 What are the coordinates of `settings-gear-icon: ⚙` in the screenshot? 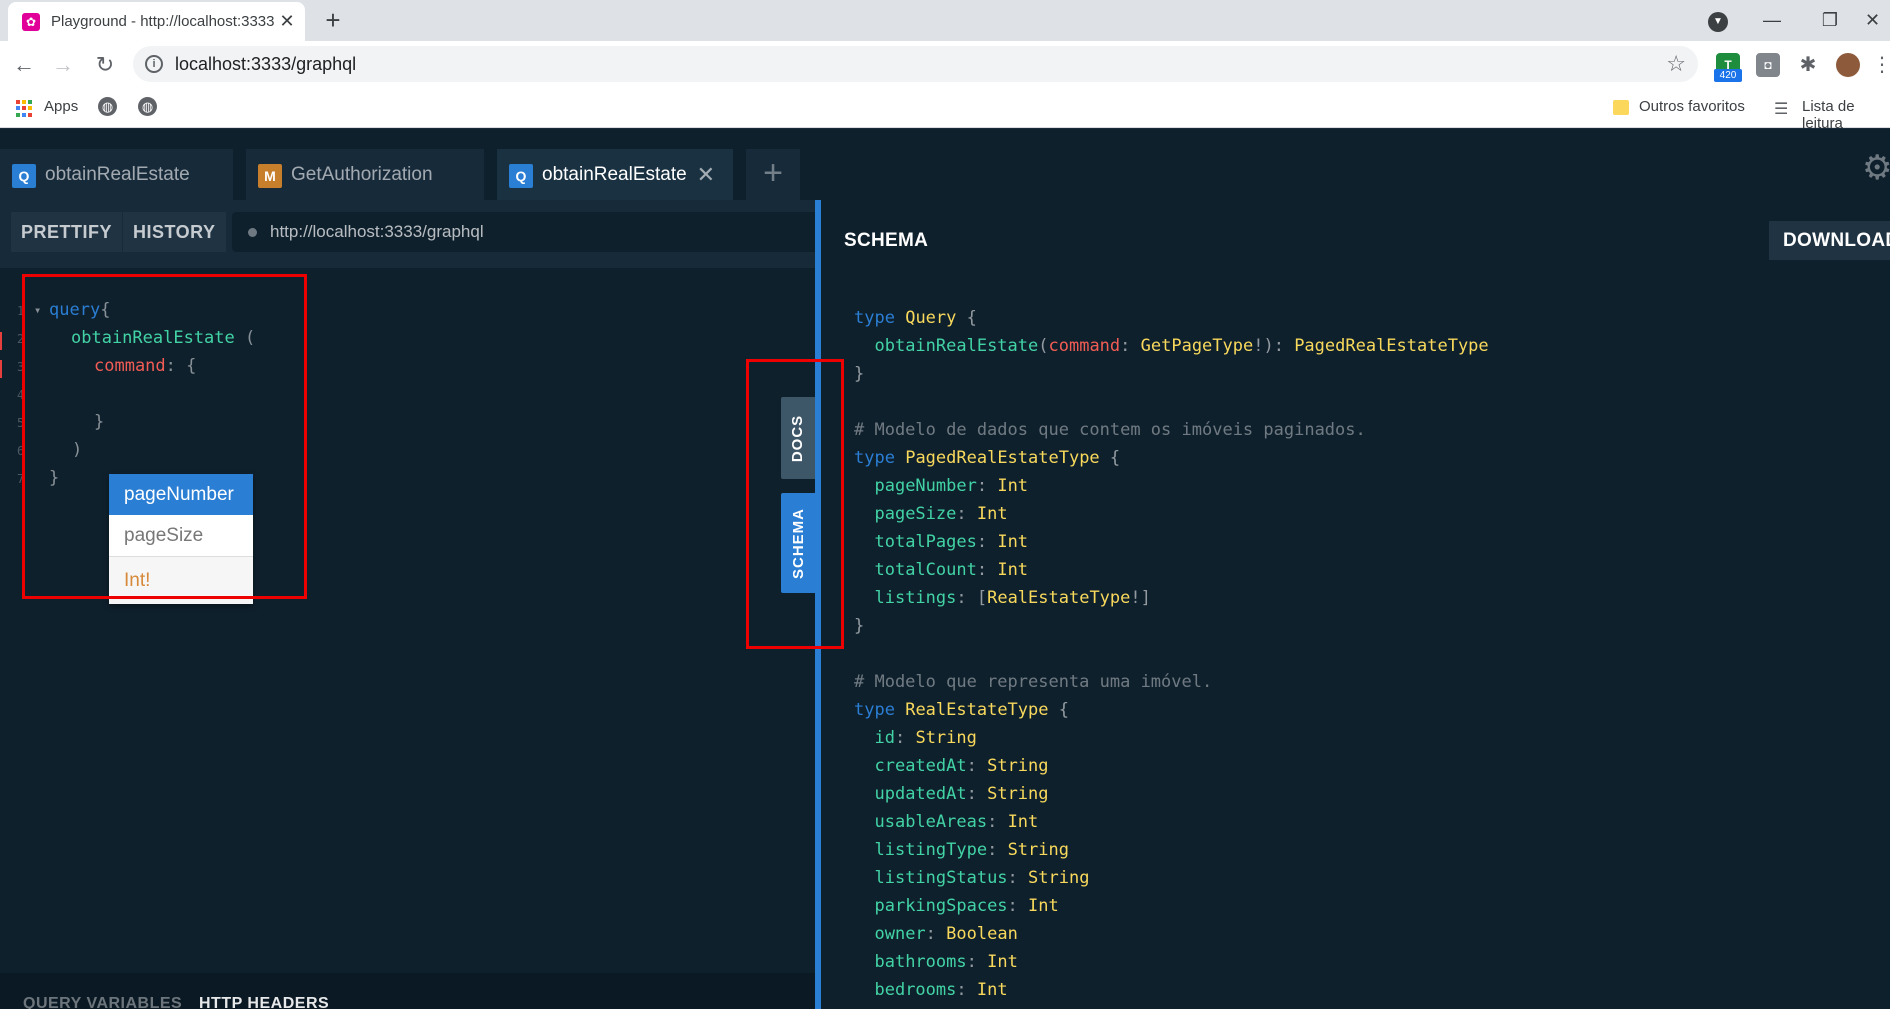 It's located at (1876, 168).